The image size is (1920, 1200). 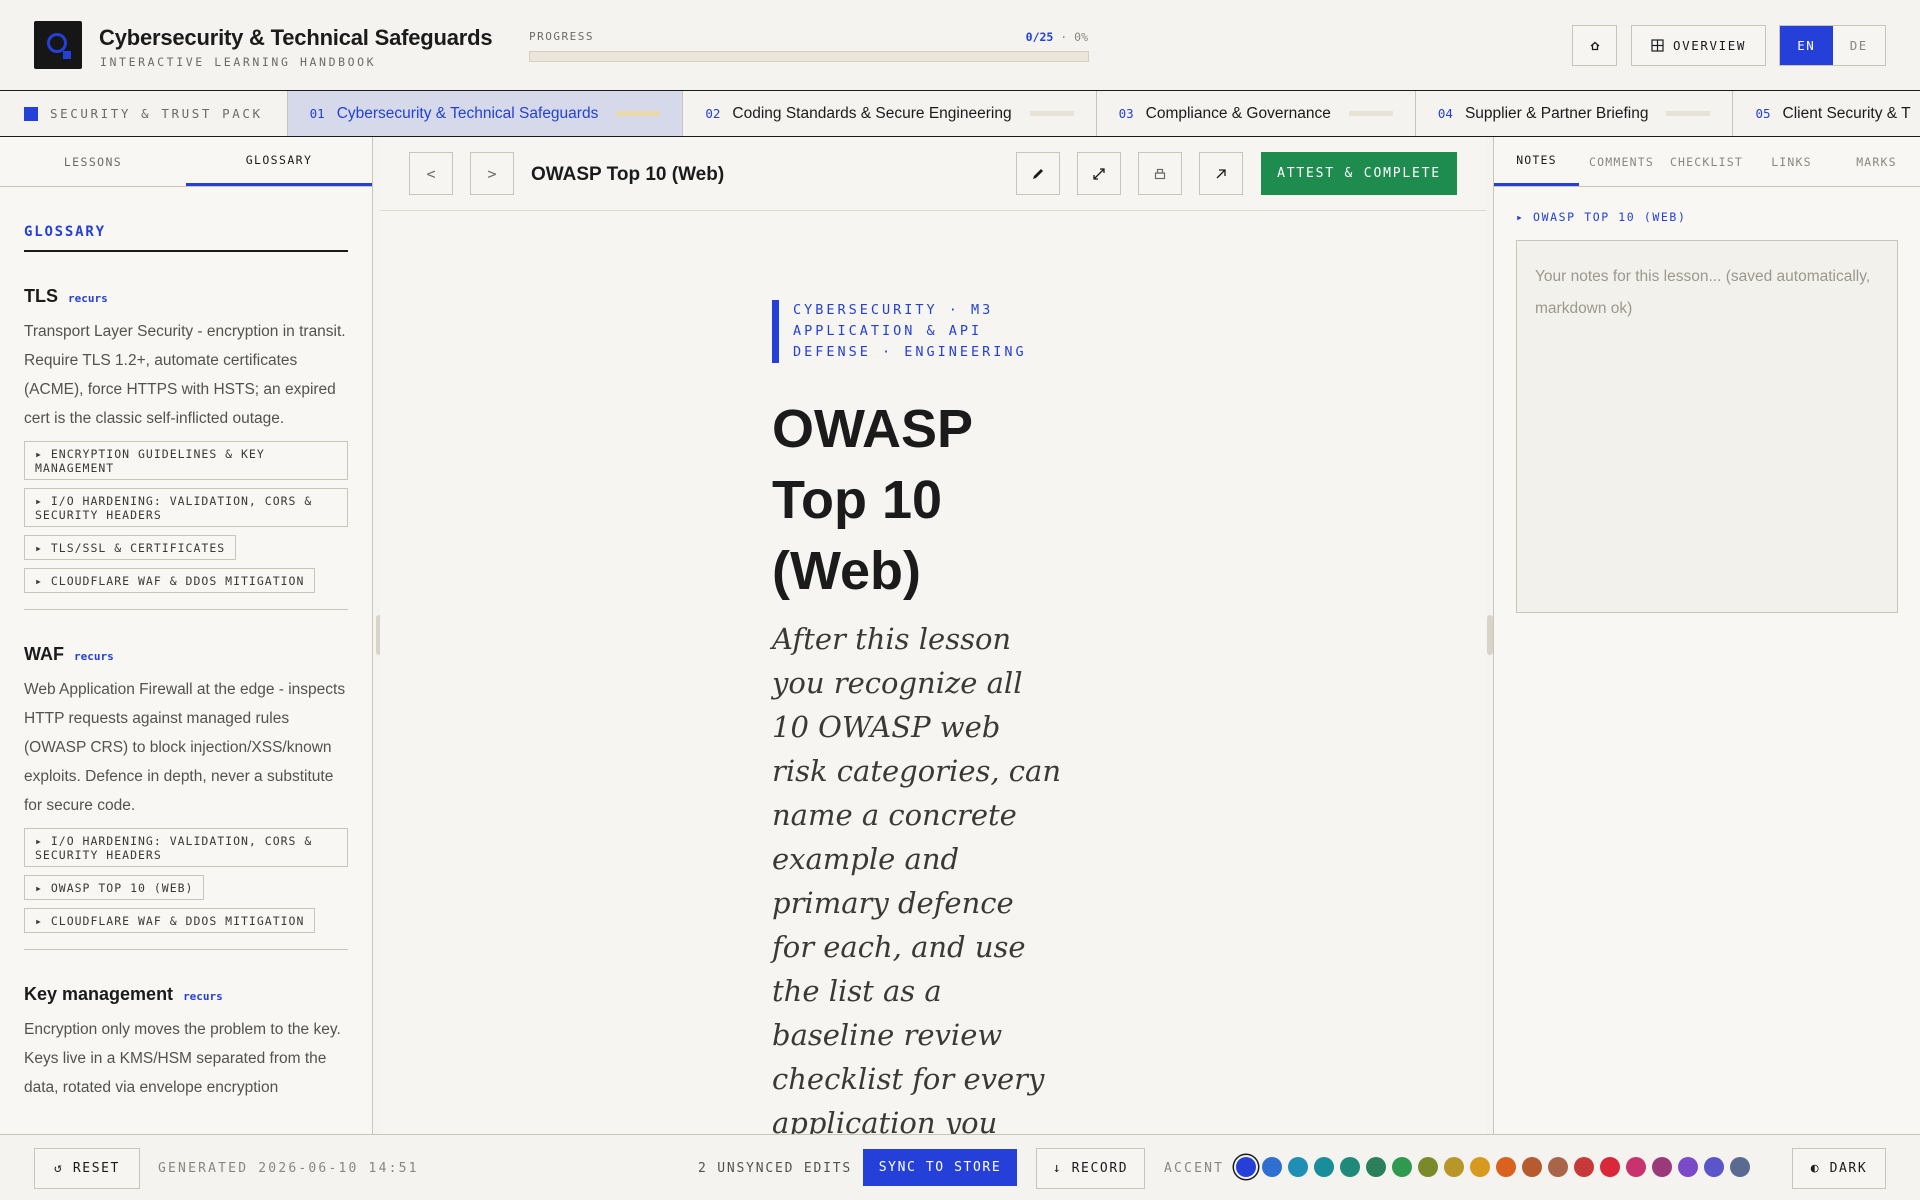 What do you see at coordinates (186, 296) in the screenshot?
I see `glossary-term: TLS recurs` at bounding box center [186, 296].